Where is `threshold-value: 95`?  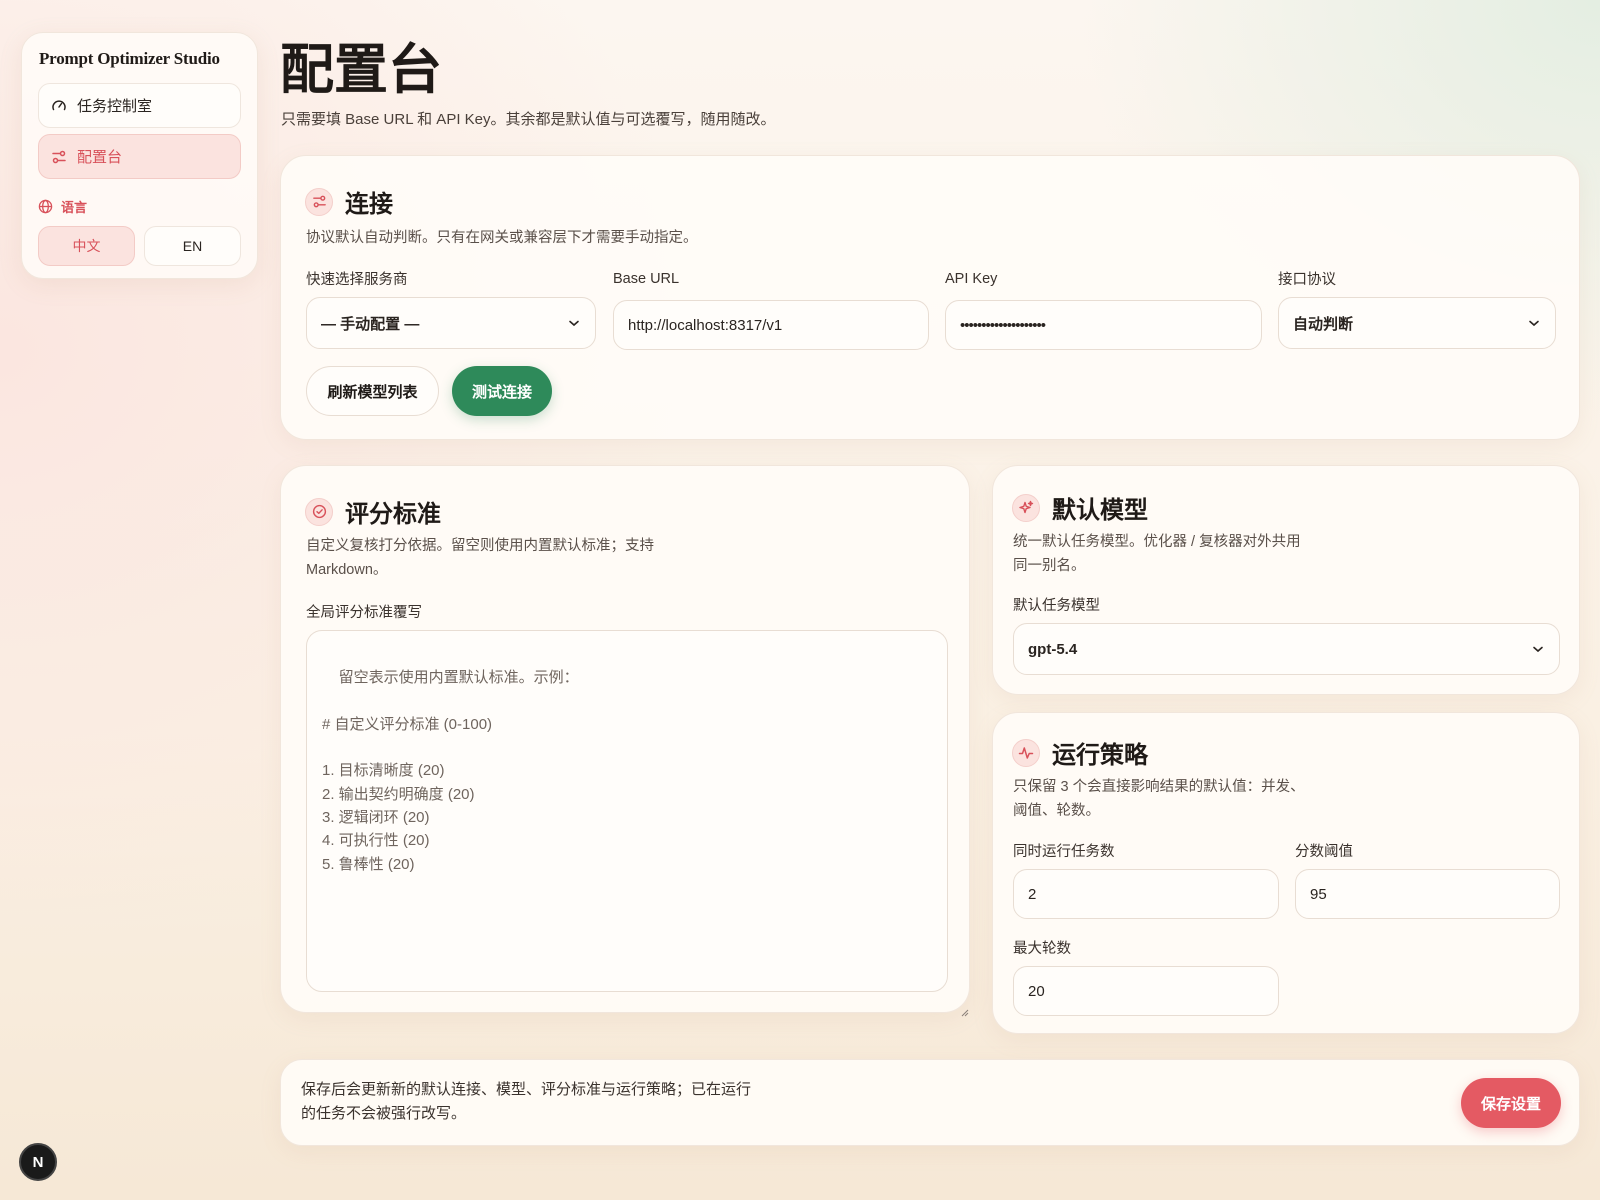
threshold-value: 95 is located at coordinates (1318, 894).